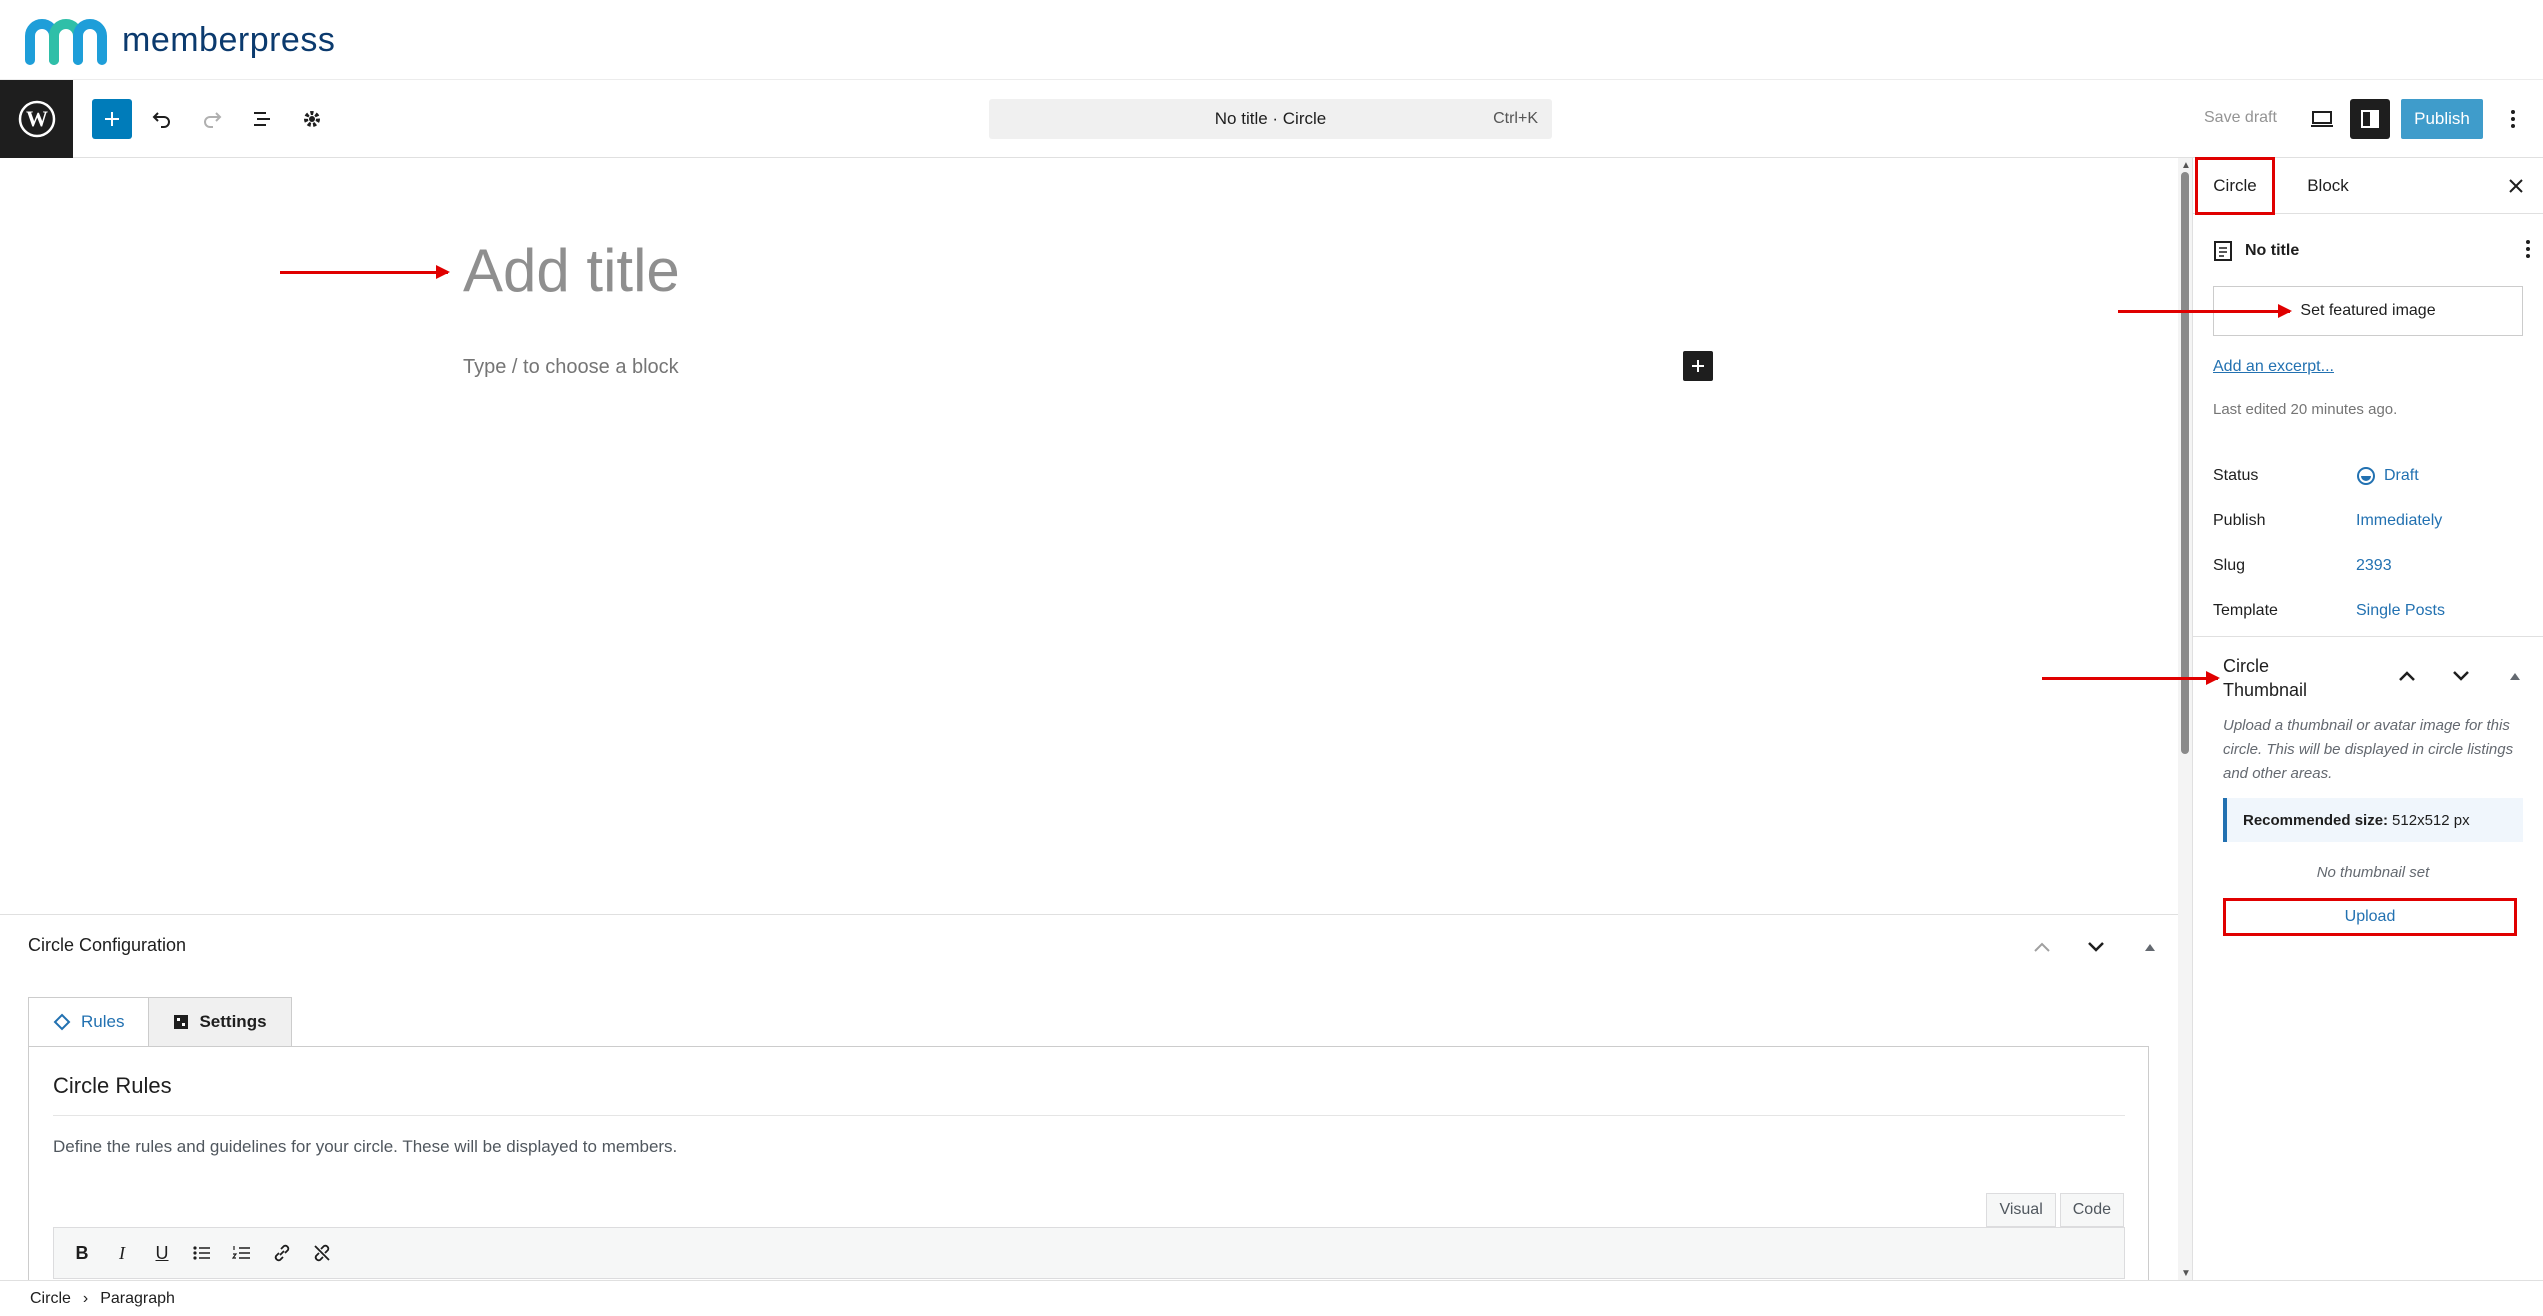 Image resolution: width=2543 pixels, height=1316 pixels. I want to click on redo-button, so click(212, 119).